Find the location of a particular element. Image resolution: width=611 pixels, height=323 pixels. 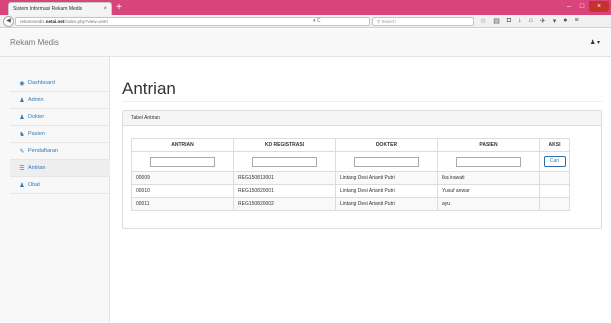

reload-icon: ▾ C is located at coordinates (317, 21).